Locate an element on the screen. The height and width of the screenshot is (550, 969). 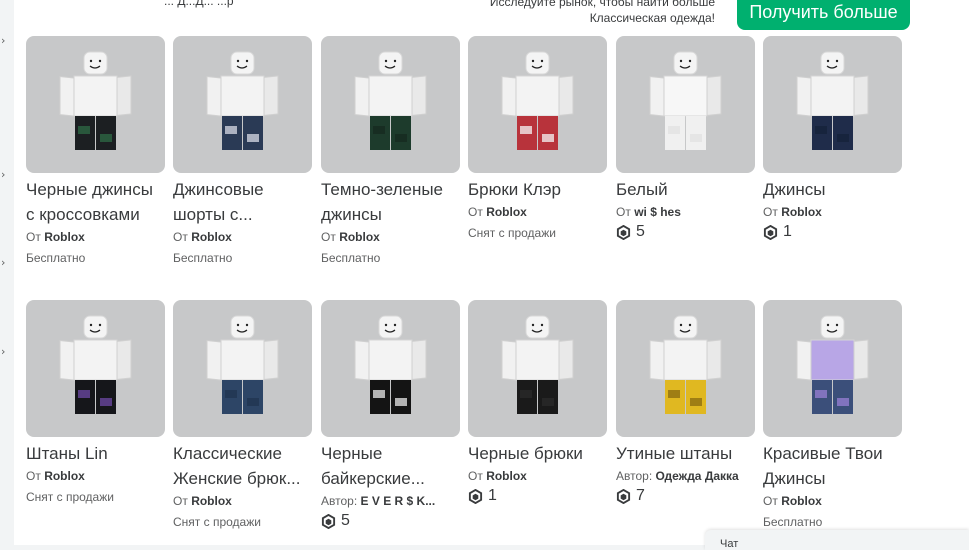
item-price-robux: 7 is located at coordinates (686, 496).